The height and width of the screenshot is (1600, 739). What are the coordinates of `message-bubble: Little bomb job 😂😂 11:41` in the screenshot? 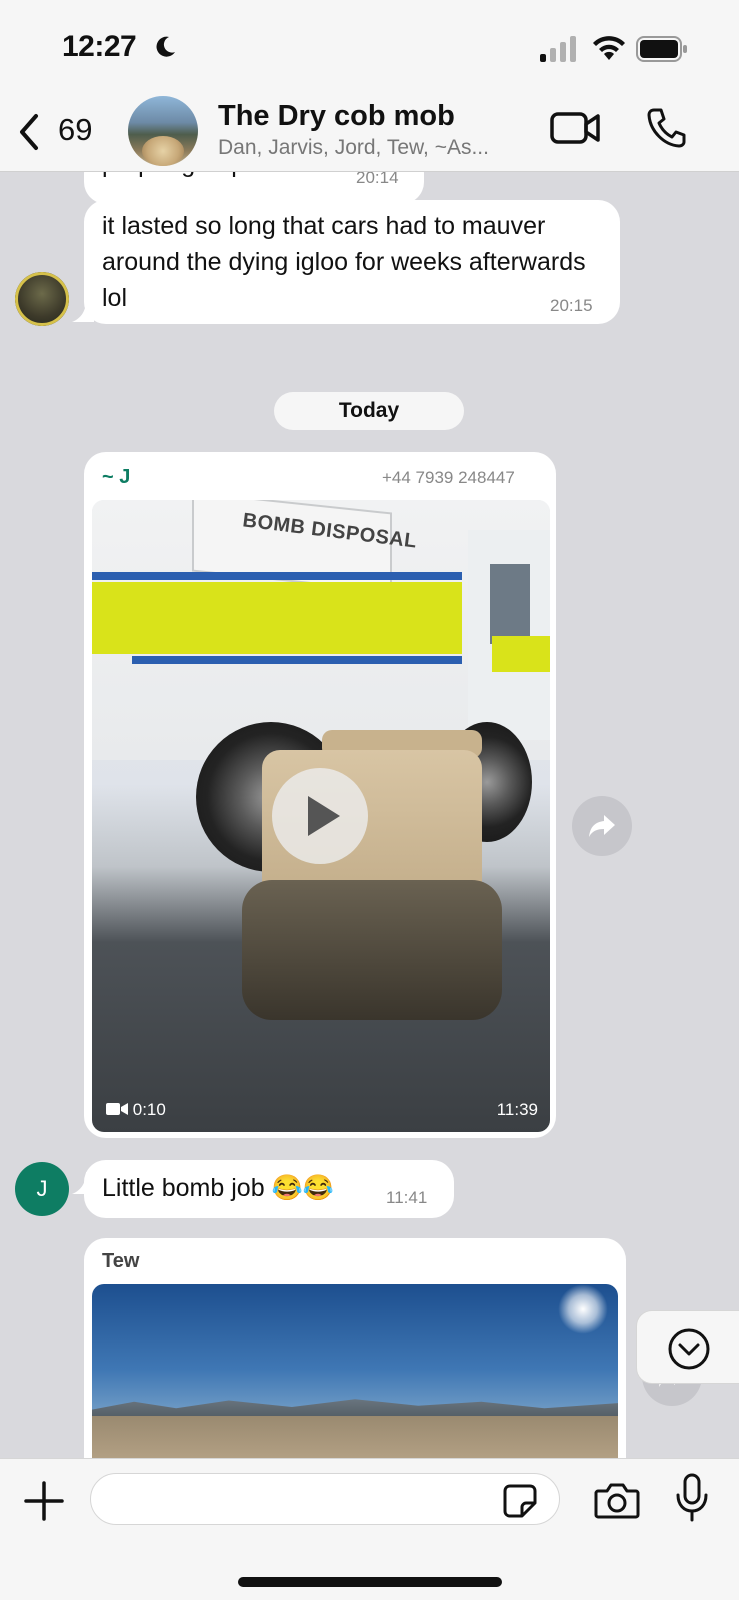 It's located at (269, 1189).